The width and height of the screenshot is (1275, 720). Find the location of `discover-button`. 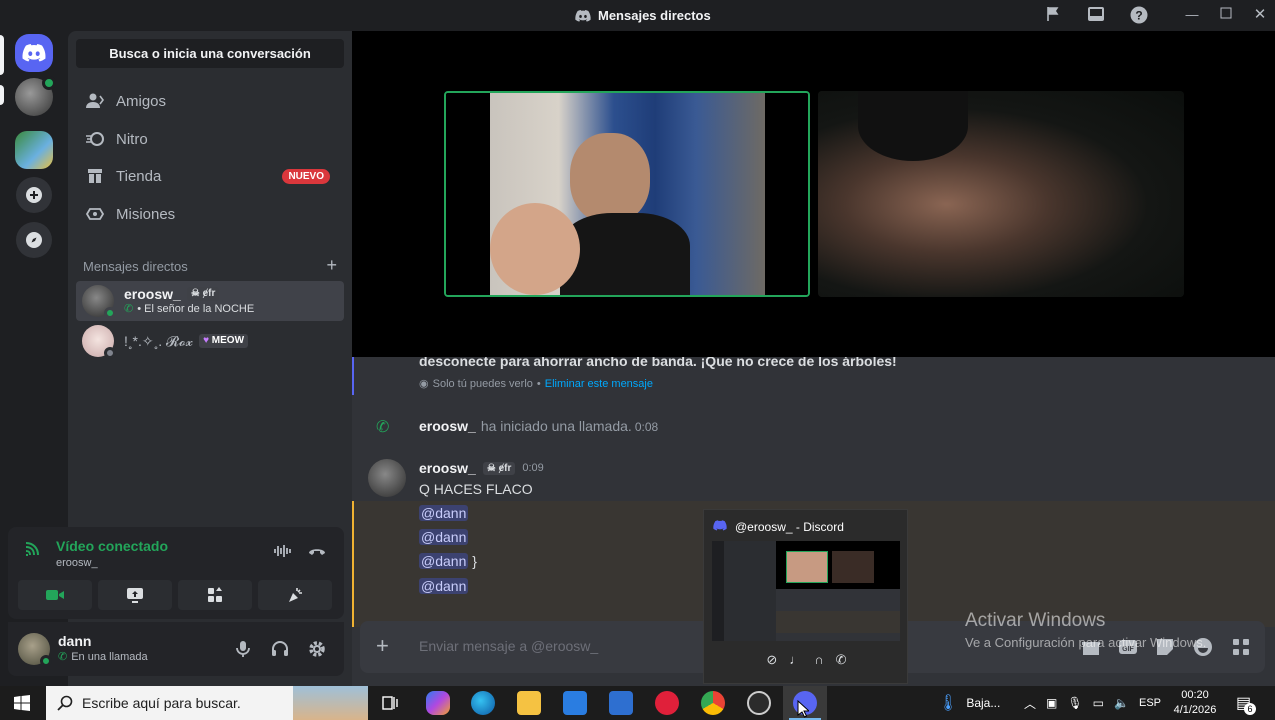

discover-button is located at coordinates (34, 240).